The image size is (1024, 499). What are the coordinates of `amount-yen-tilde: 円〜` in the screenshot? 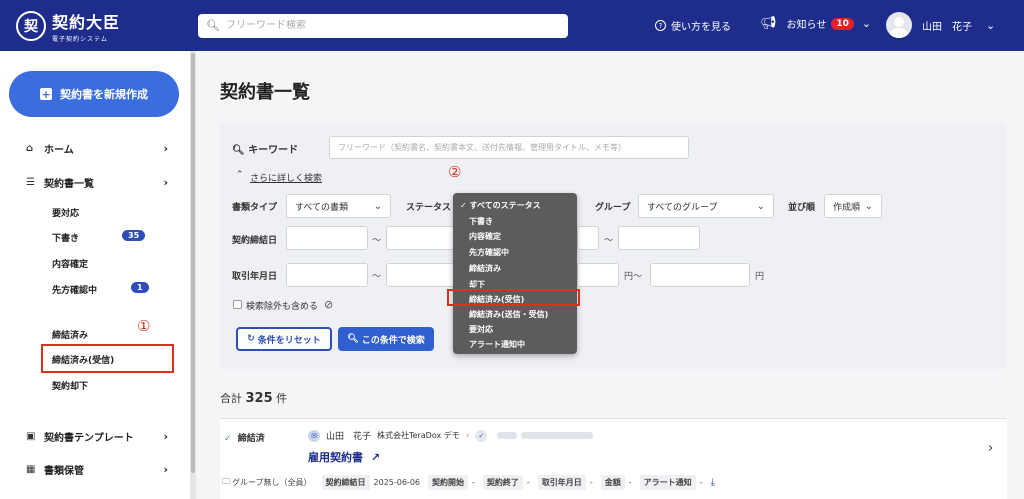 It's located at (633, 277).